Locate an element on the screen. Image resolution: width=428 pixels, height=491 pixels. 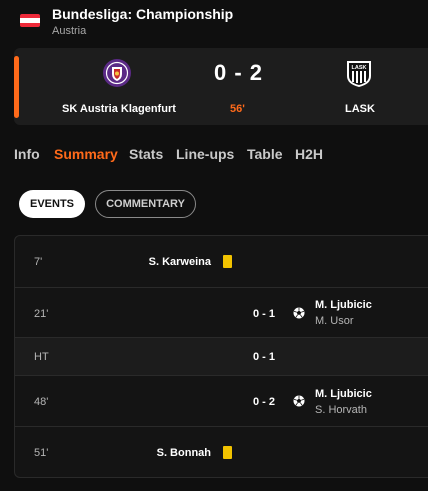
match-minute: 56' is located at coordinates (237, 109).